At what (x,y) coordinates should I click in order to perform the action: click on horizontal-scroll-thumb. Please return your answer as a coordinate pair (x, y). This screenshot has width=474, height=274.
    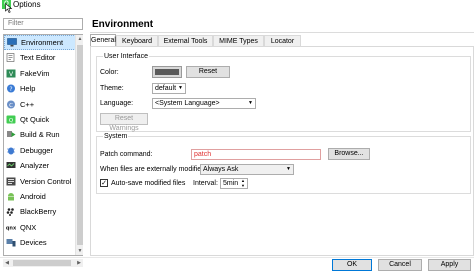
    Looking at the image, I should click on (42, 263).